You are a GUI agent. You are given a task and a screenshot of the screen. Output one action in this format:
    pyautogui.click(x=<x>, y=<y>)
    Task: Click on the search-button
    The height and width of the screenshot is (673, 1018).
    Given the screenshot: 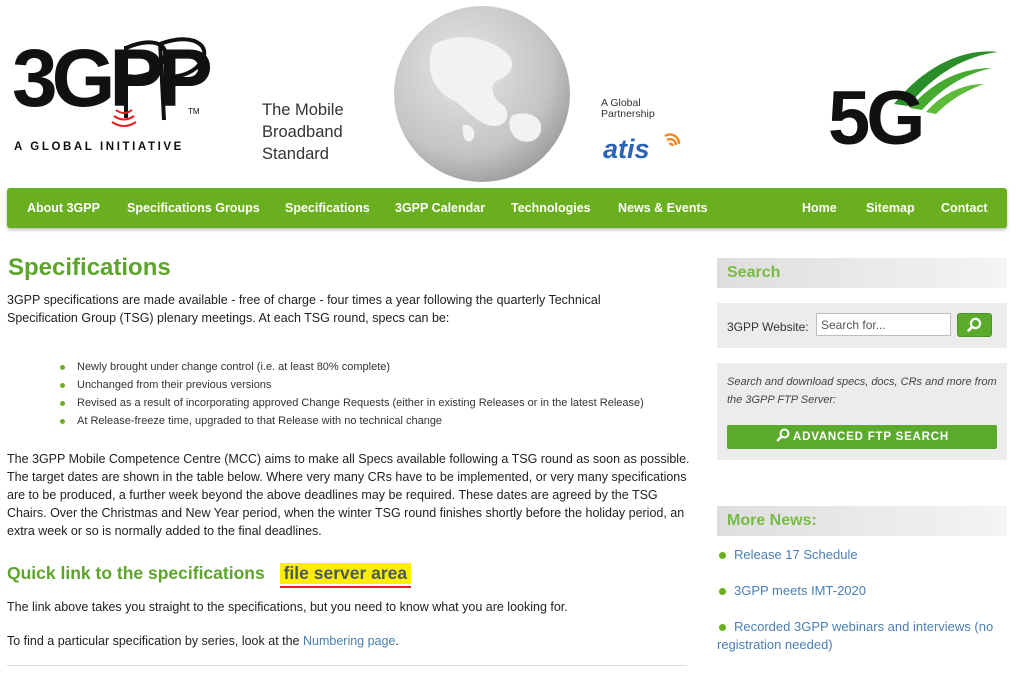 What is the action you would take?
    pyautogui.click(x=974, y=325)
    